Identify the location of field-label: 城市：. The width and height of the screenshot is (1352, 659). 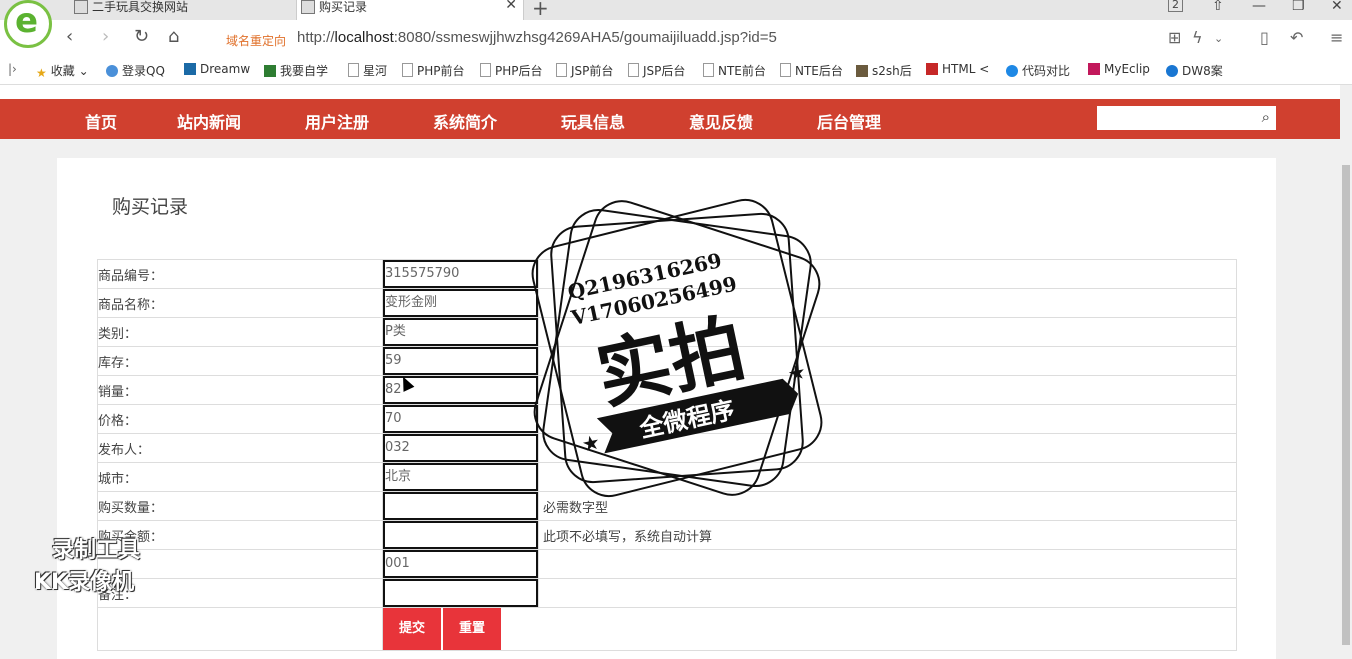
(240, 477).